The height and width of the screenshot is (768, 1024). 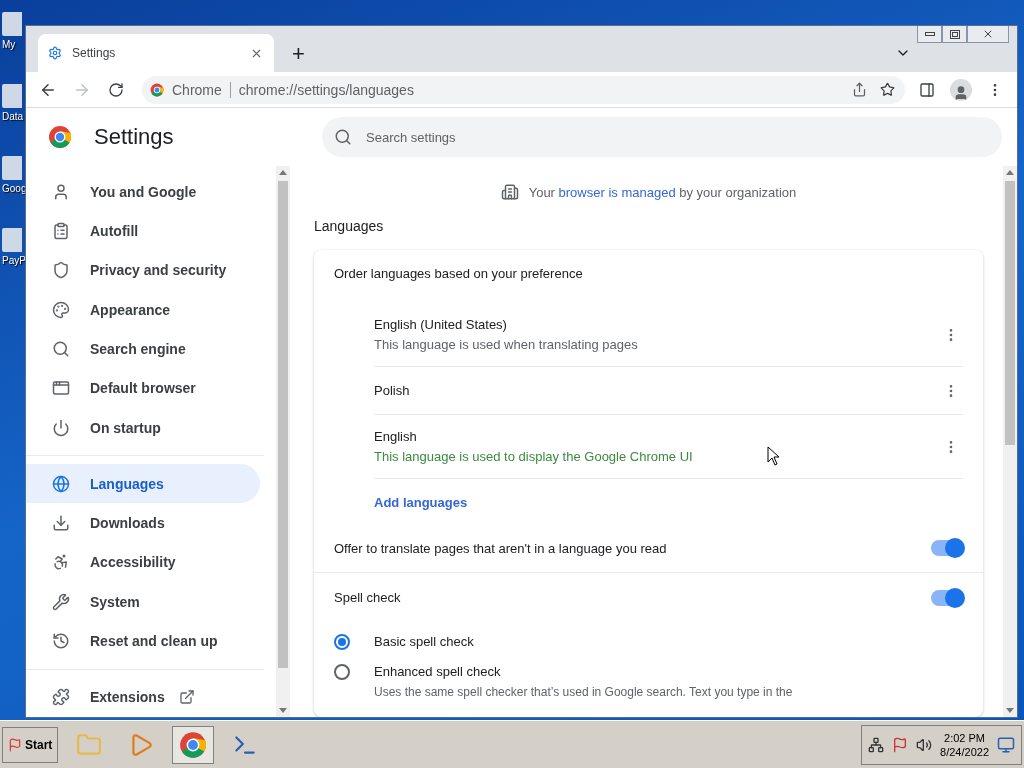 What do you see at coordinates (887, 89) in the screenshot?
I see `star-icon` at bounding box center [887, 89].